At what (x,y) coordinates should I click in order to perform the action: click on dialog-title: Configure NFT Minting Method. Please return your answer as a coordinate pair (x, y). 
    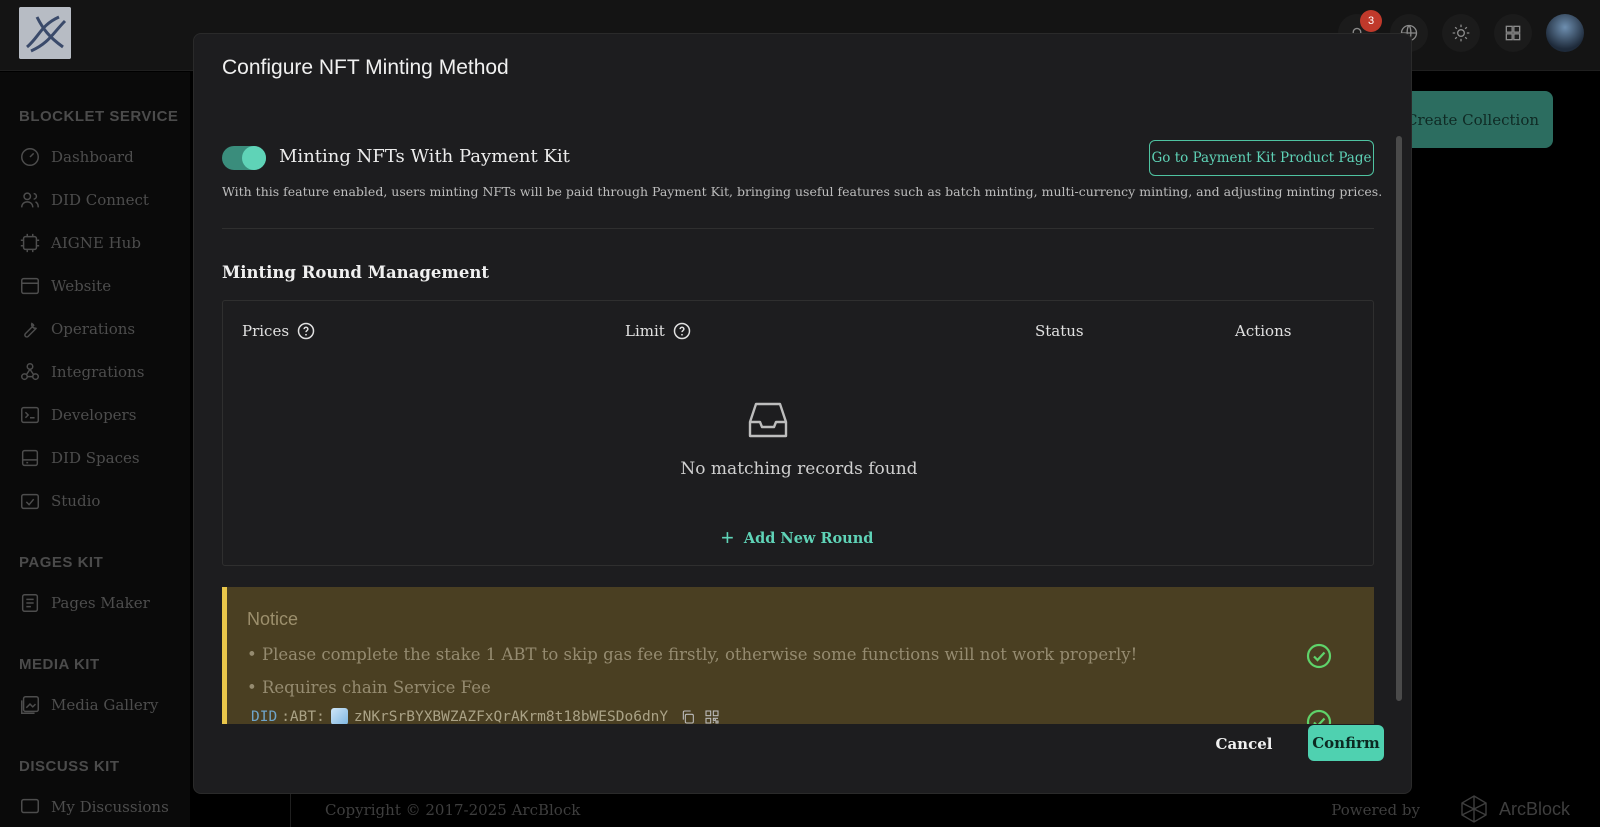
    Looking at the image, I should click on (365, 67).